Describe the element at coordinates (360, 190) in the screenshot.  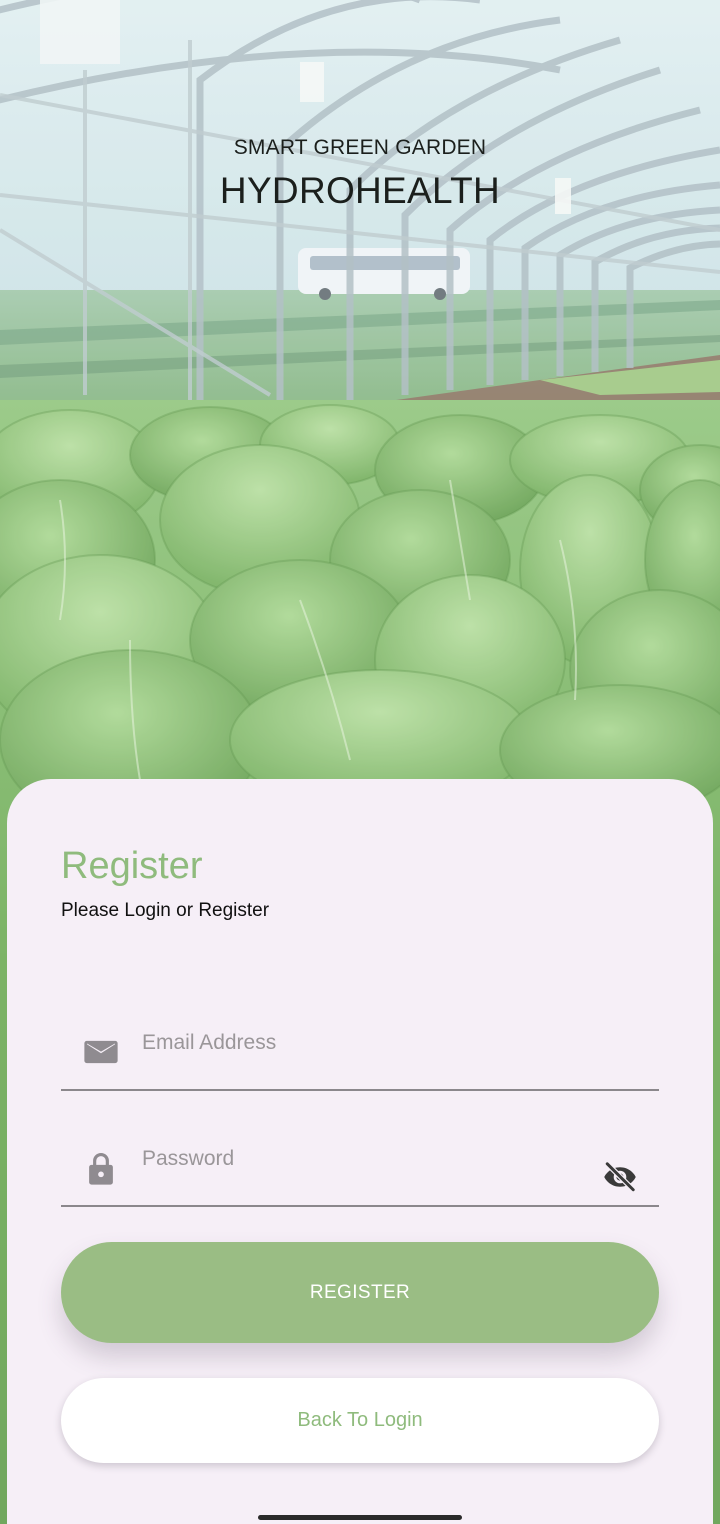
I see `brand-title: HYDROHEALTH` at that location.